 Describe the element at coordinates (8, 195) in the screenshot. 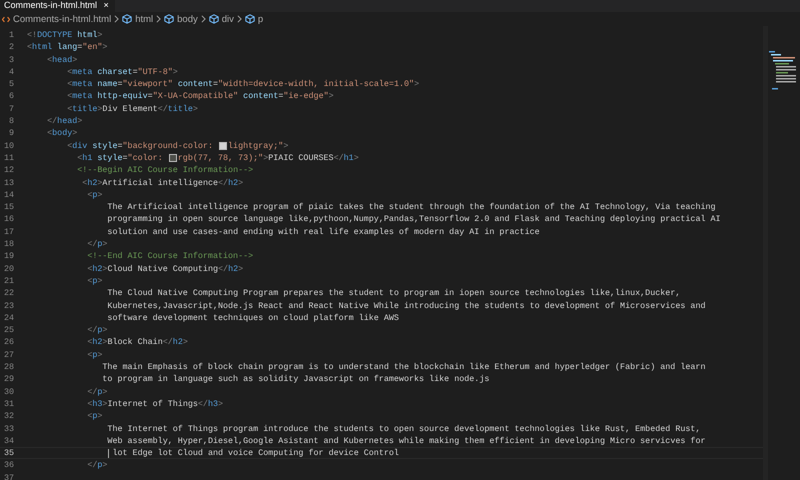

I see `line-number: 14` at that location.